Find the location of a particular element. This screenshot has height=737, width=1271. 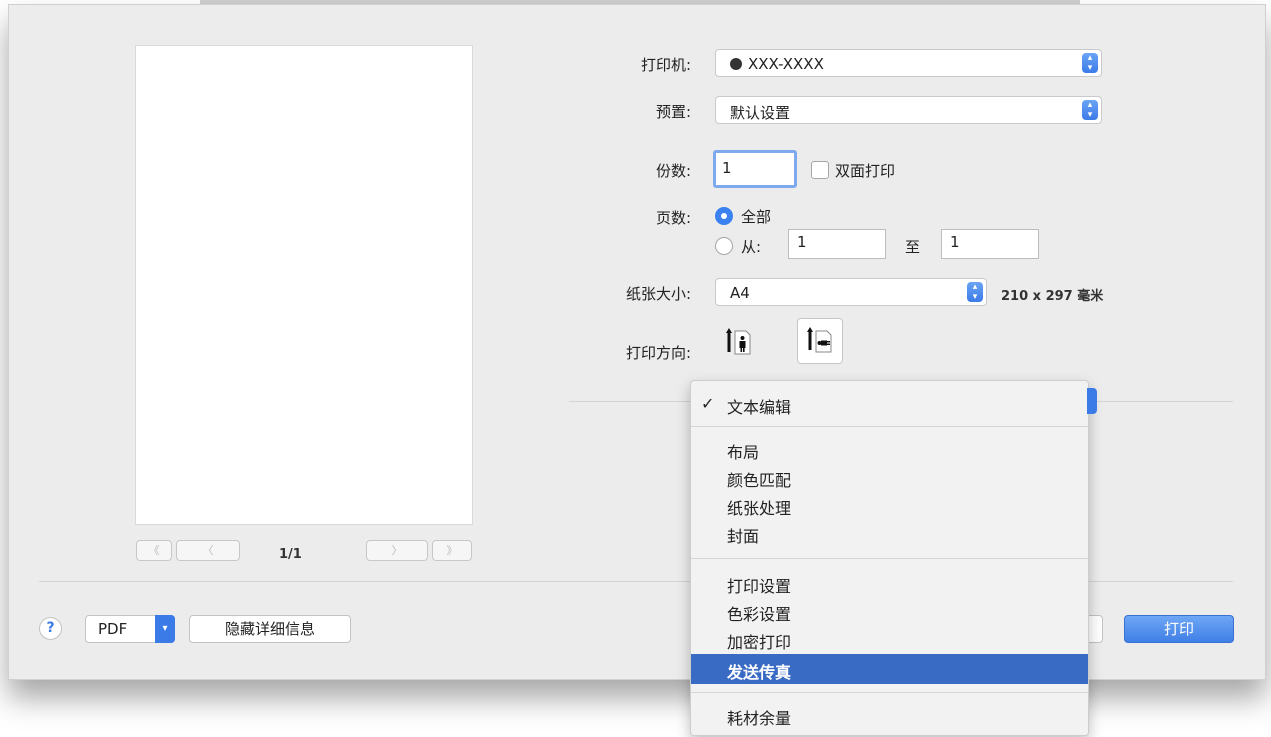

printer-status-icon is located at coordinates (736, 64).